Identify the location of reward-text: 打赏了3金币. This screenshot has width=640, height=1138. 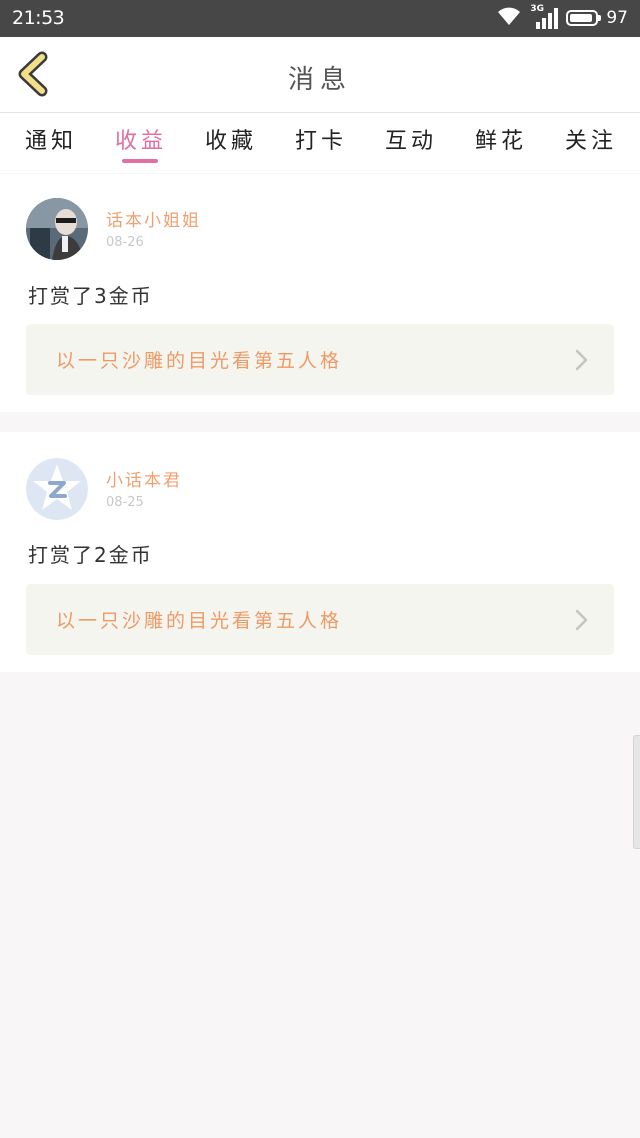
(90, 296).